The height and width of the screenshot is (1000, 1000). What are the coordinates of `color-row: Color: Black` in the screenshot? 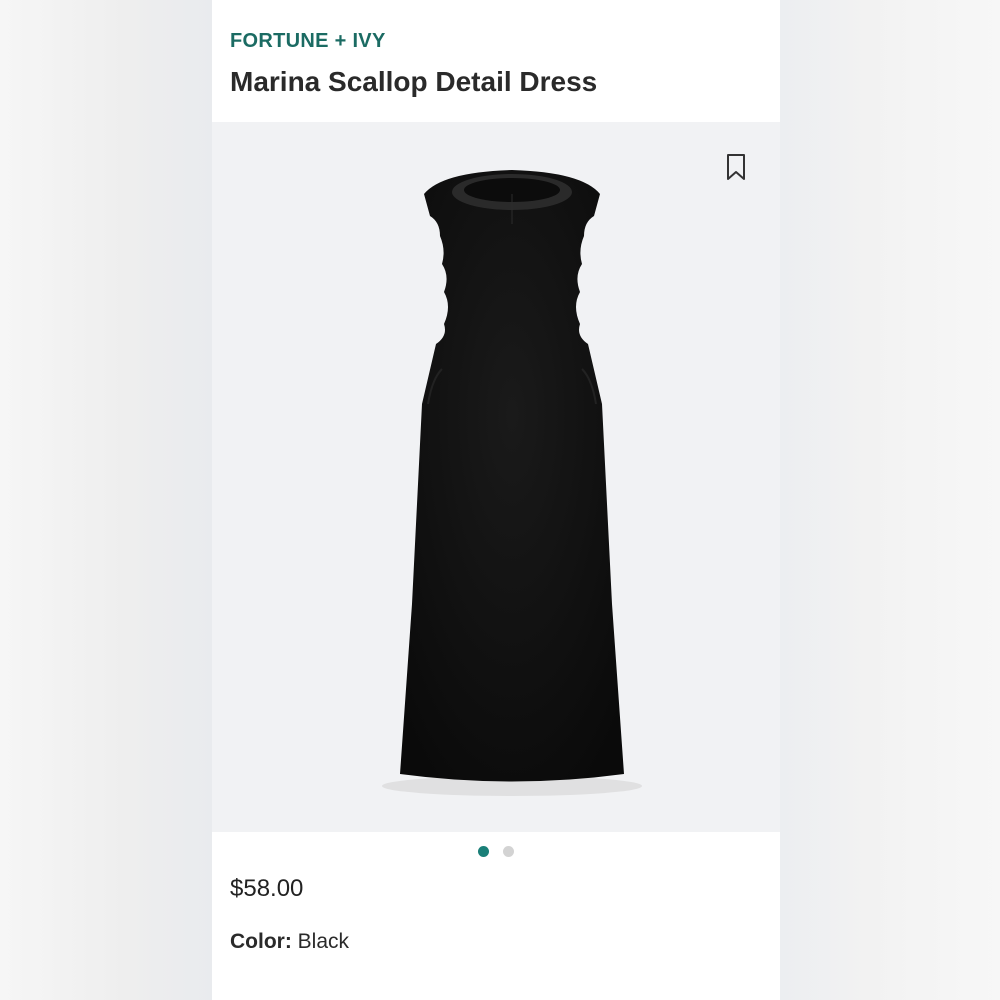 It's located at (289, 942).